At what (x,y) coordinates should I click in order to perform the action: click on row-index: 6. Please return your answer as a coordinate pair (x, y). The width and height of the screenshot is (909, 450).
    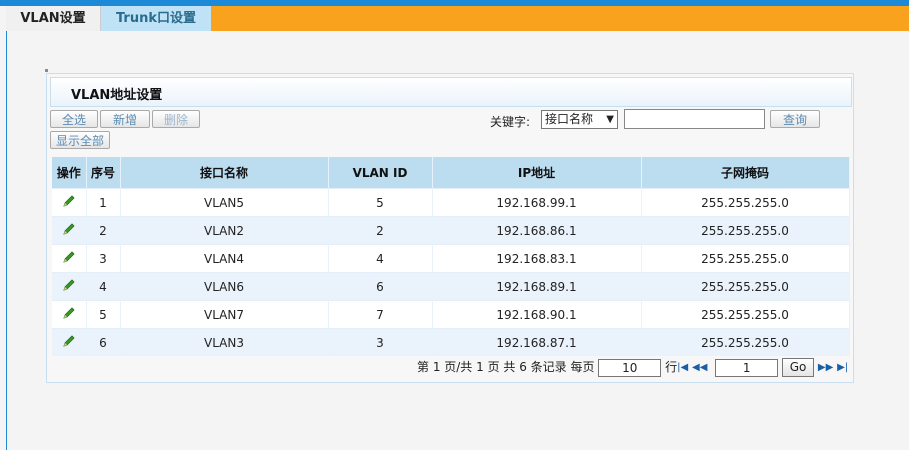
    Looking at the image, I should click on (103, 342).